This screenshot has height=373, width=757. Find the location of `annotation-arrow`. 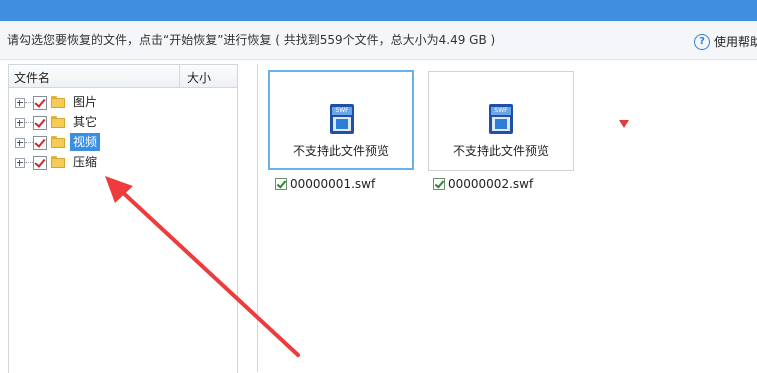

annotation-arrow is located at coordinates (202, 266).